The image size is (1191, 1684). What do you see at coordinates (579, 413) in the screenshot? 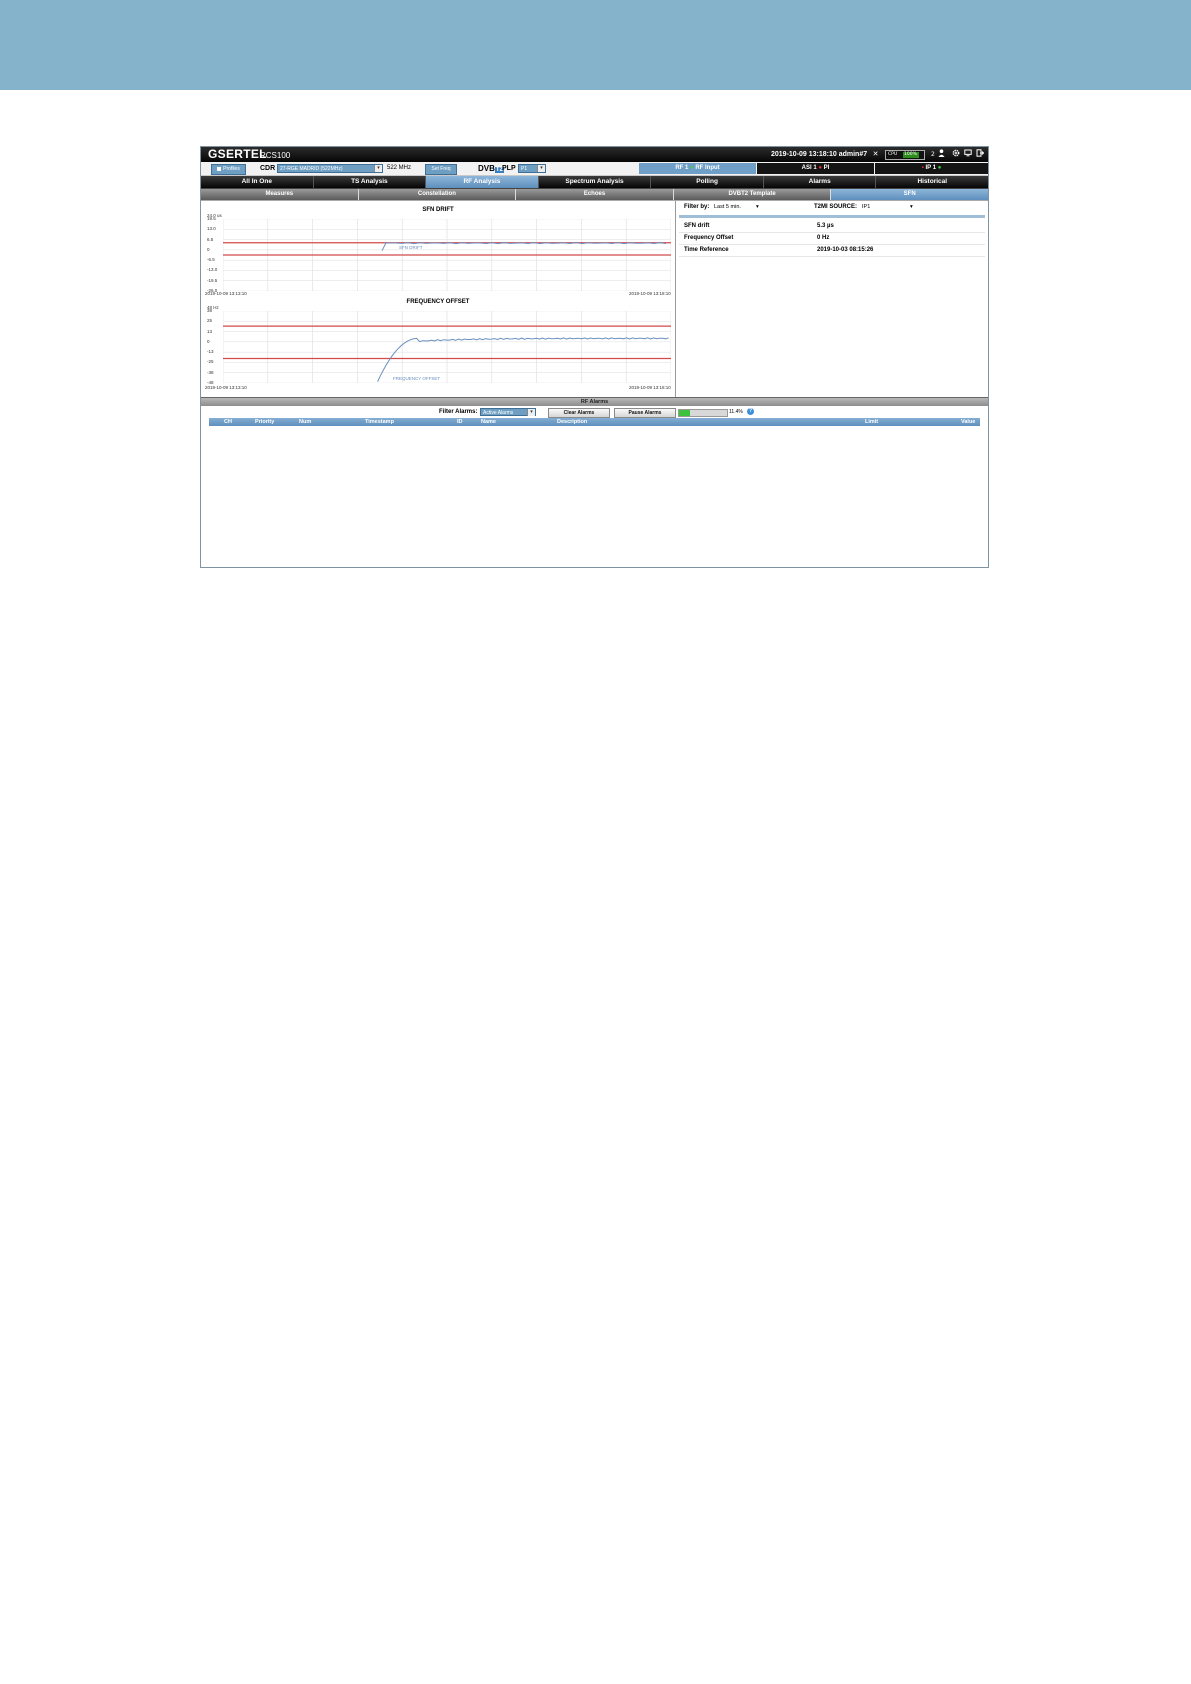
I see `clear-alarms-button: Clear Alarms` at bounding box center [579, 413].